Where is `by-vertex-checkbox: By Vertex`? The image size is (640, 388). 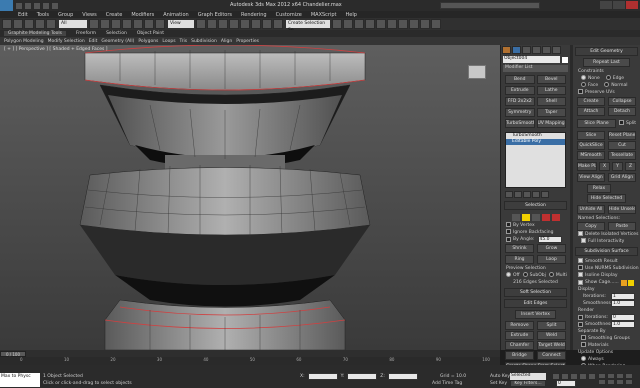 by-vertex-checkbox: By Vertex is located at coordinates (535, 225).